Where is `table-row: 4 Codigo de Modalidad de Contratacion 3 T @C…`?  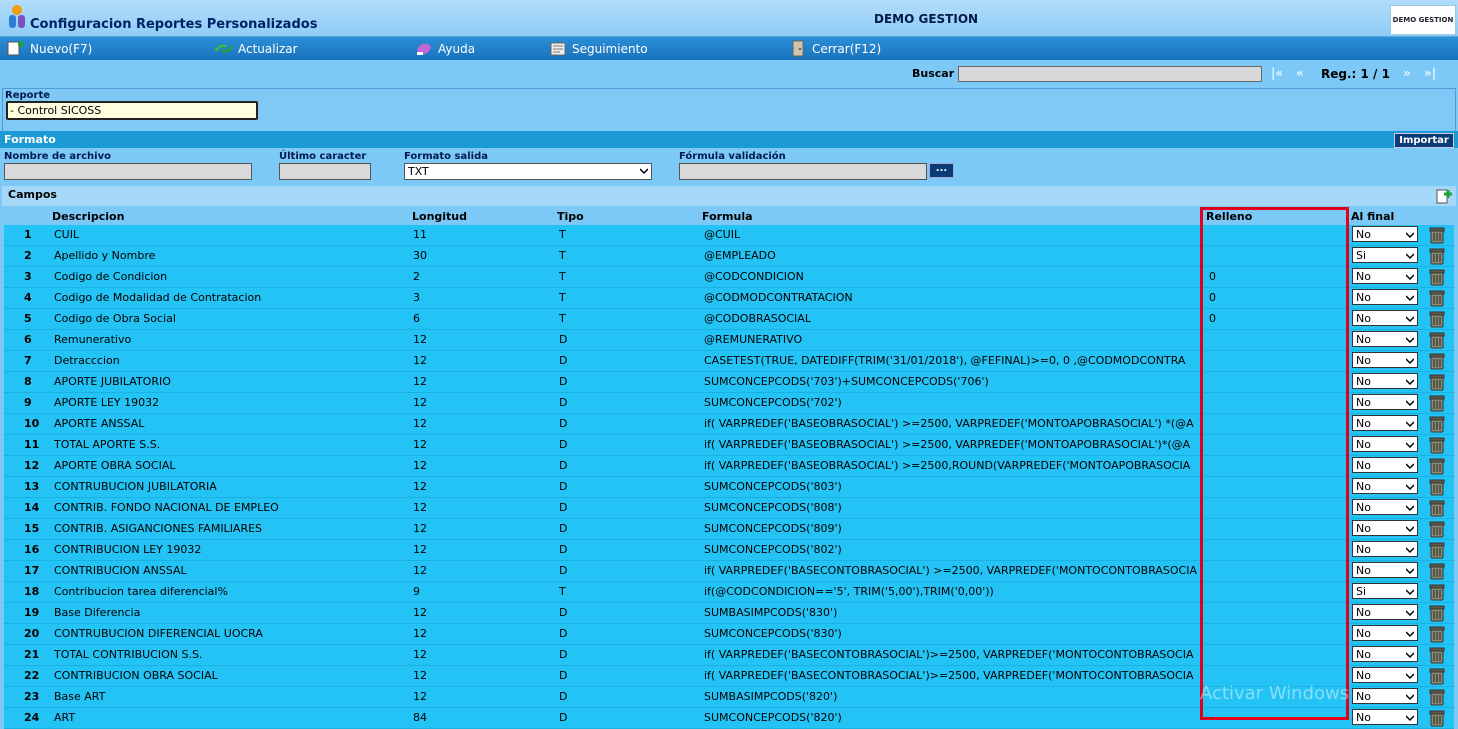
table-row: 4 Codigo de Modalidad de Contratacion 3 T @C… is located at coordinates (729, 298).